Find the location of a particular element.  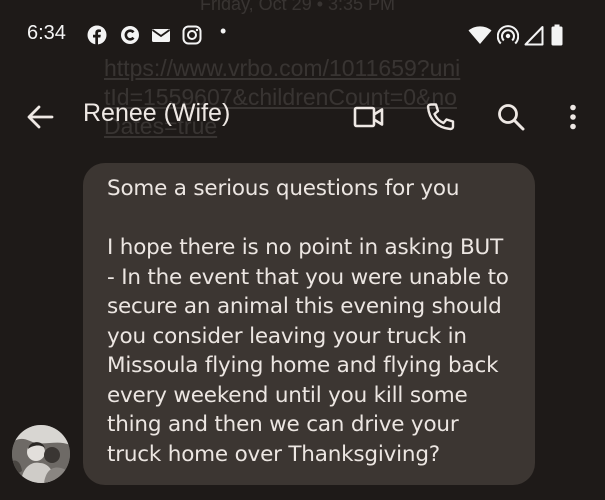

signal-icon is located at coordinates (534, 36).